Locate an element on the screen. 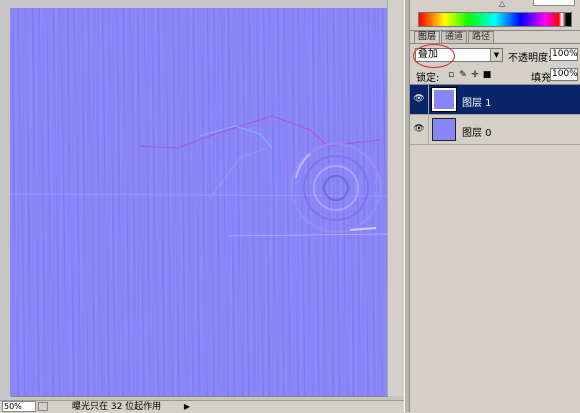 This screenshot has width=580, height=413. status-info-text: 曝光只在 32 位起作用 is located at coordinates (117, 407).